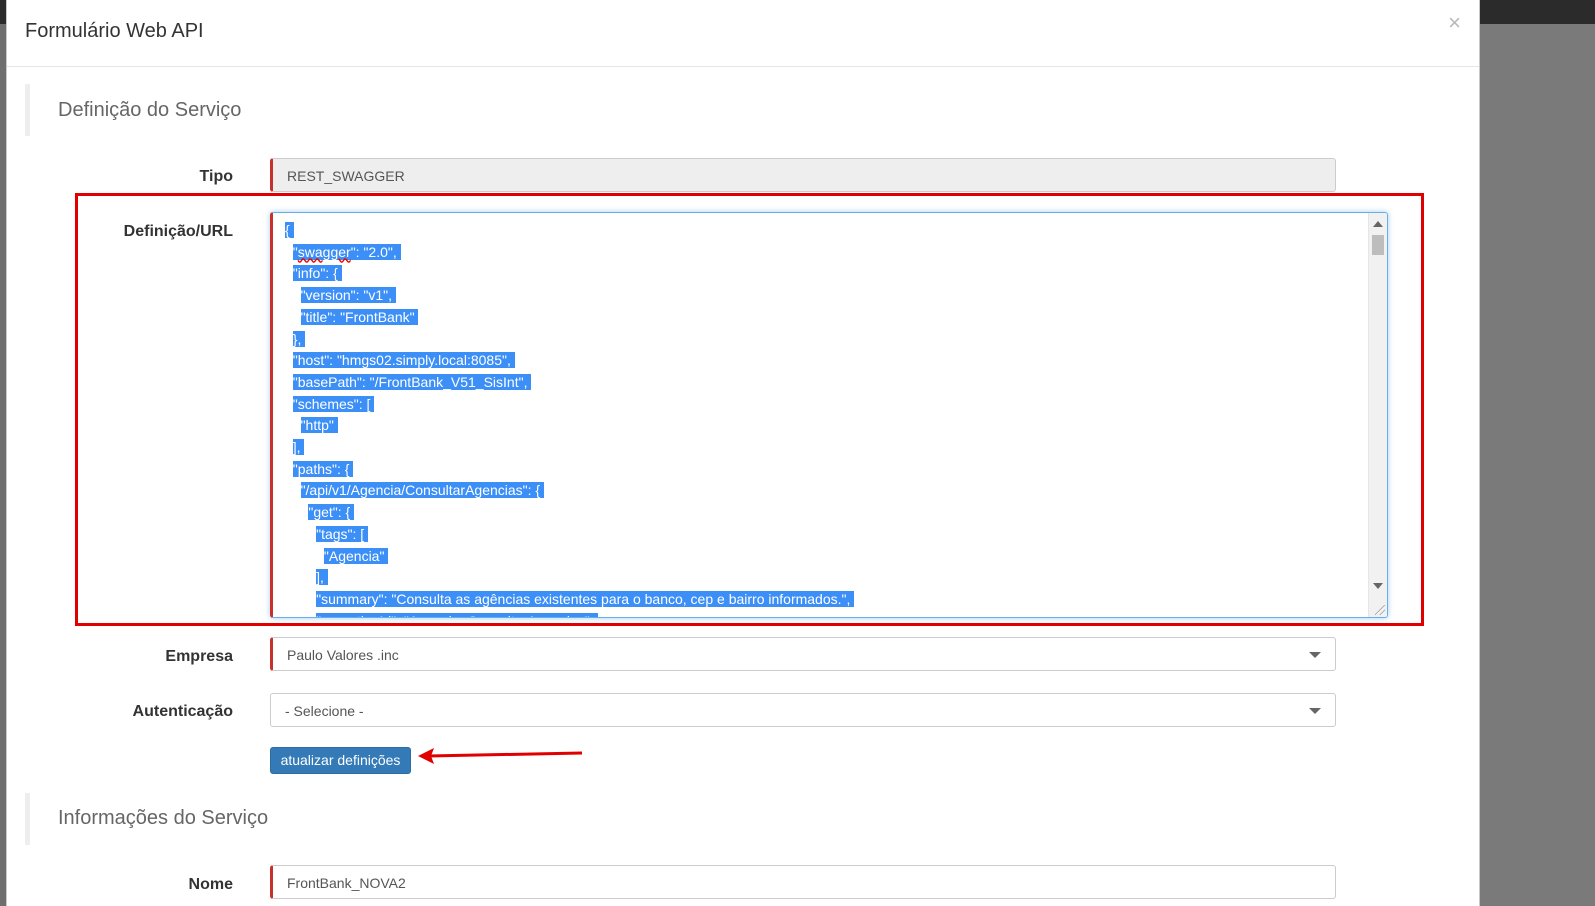  What do you see at coordinates (319, 425) in the screenshot?
I see `code-line: "http"` at bounding box center [319, 425].